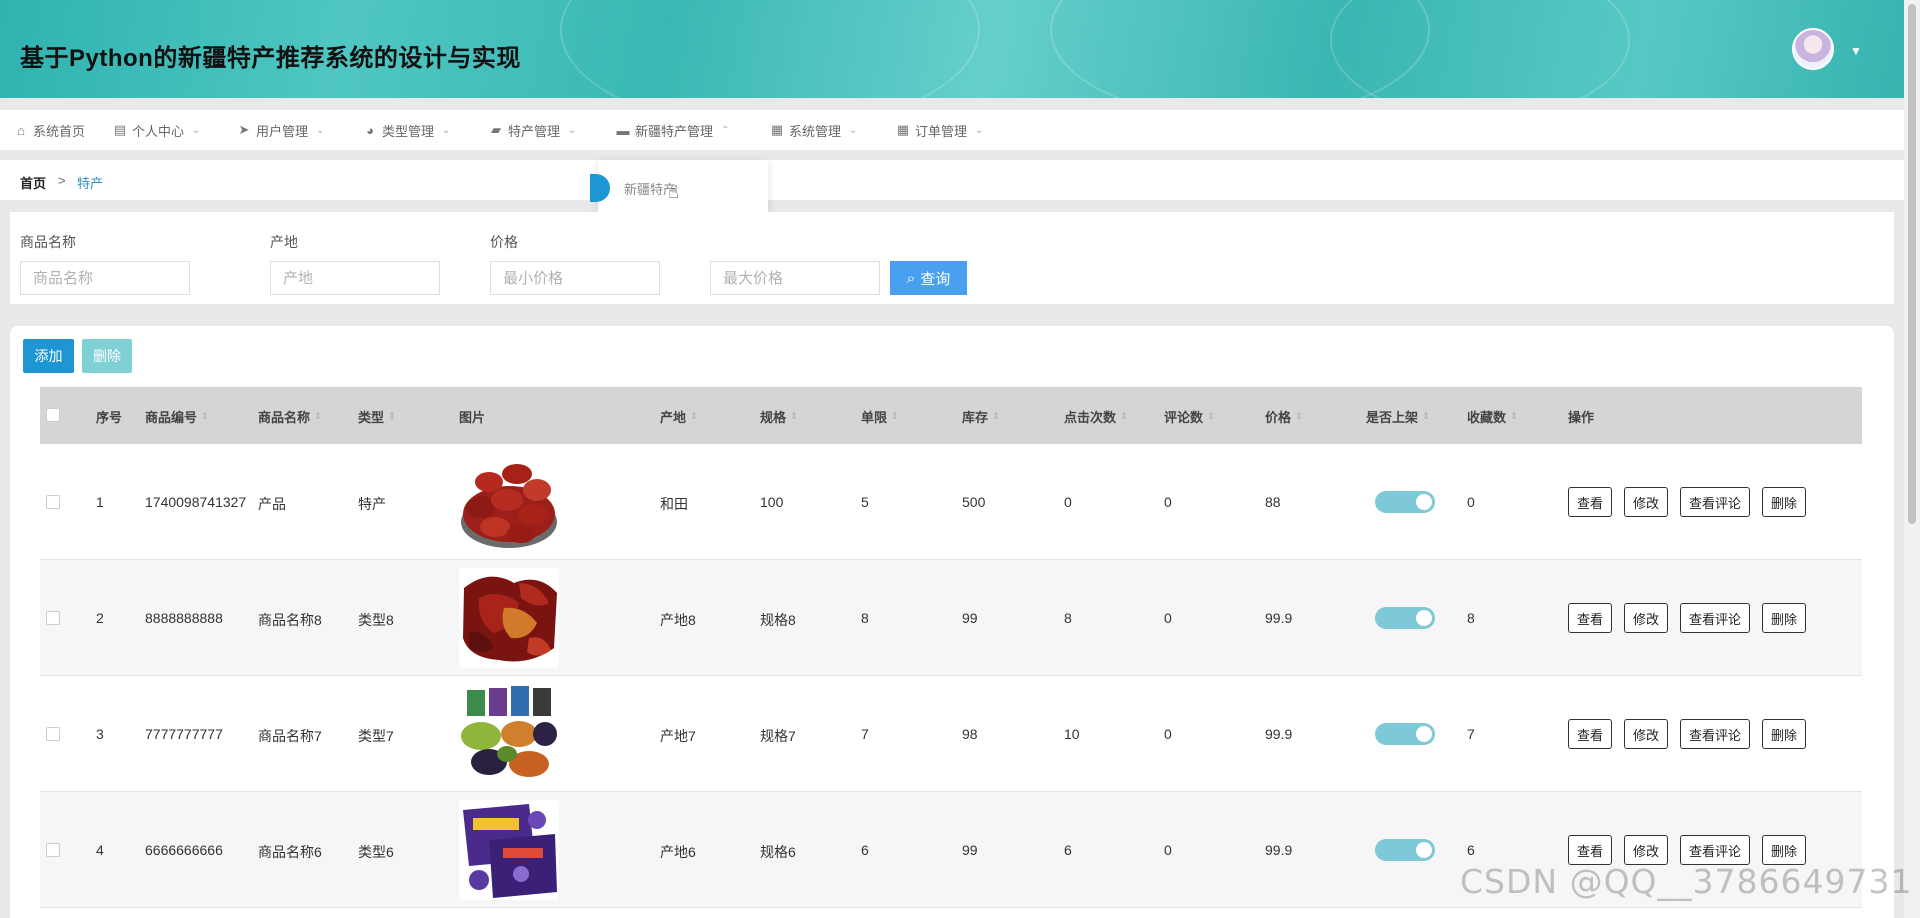 The image size is (1920, 918). I want to click on hand-cursor-icon: ☝, so click(673, 192).